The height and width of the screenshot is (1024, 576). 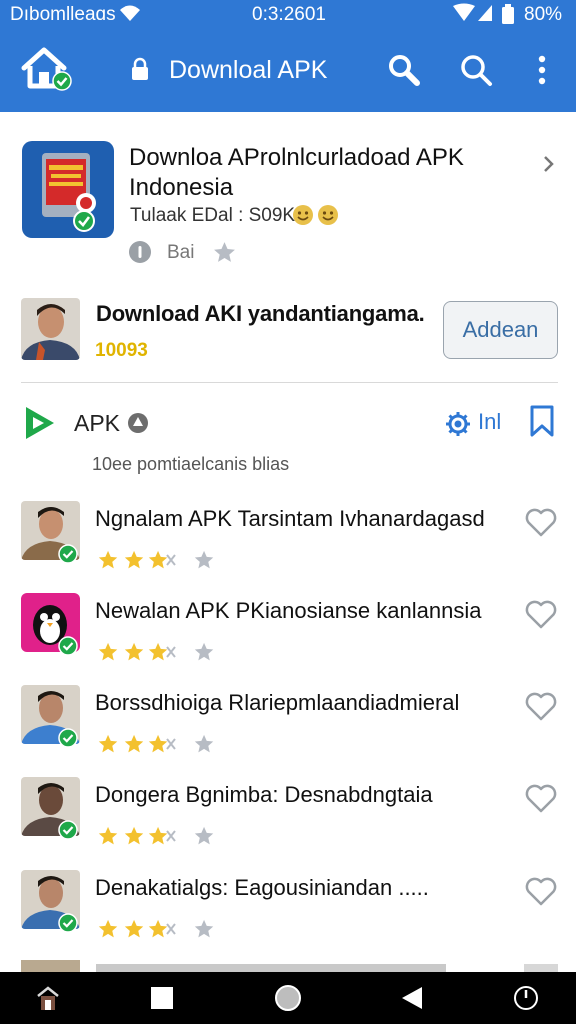 I want to click on list-item-title: Dongera Bgnimba: Desnabdngtaia, so click(x=264, y=794).